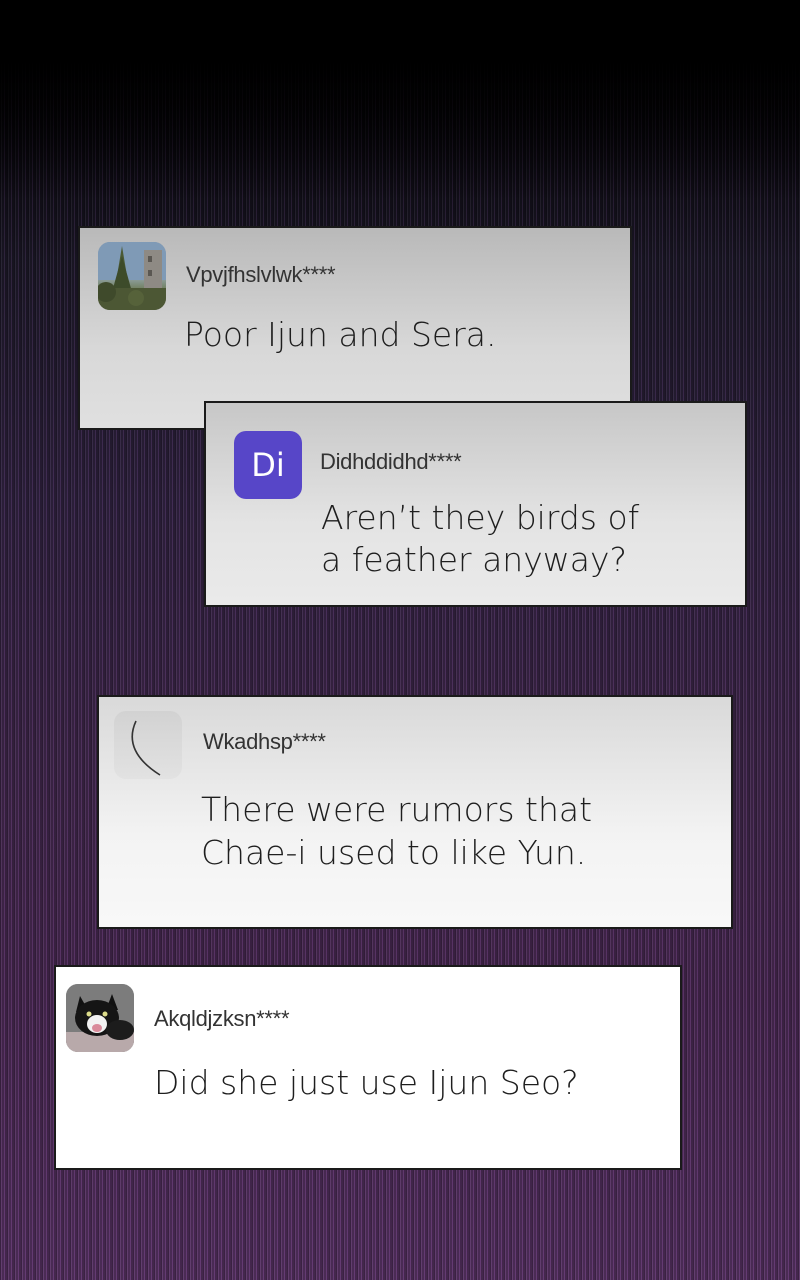  Describe the element at coordinates (148, 745) in the screenshot. I see `moon-sketch-avatar-icon` at that location.